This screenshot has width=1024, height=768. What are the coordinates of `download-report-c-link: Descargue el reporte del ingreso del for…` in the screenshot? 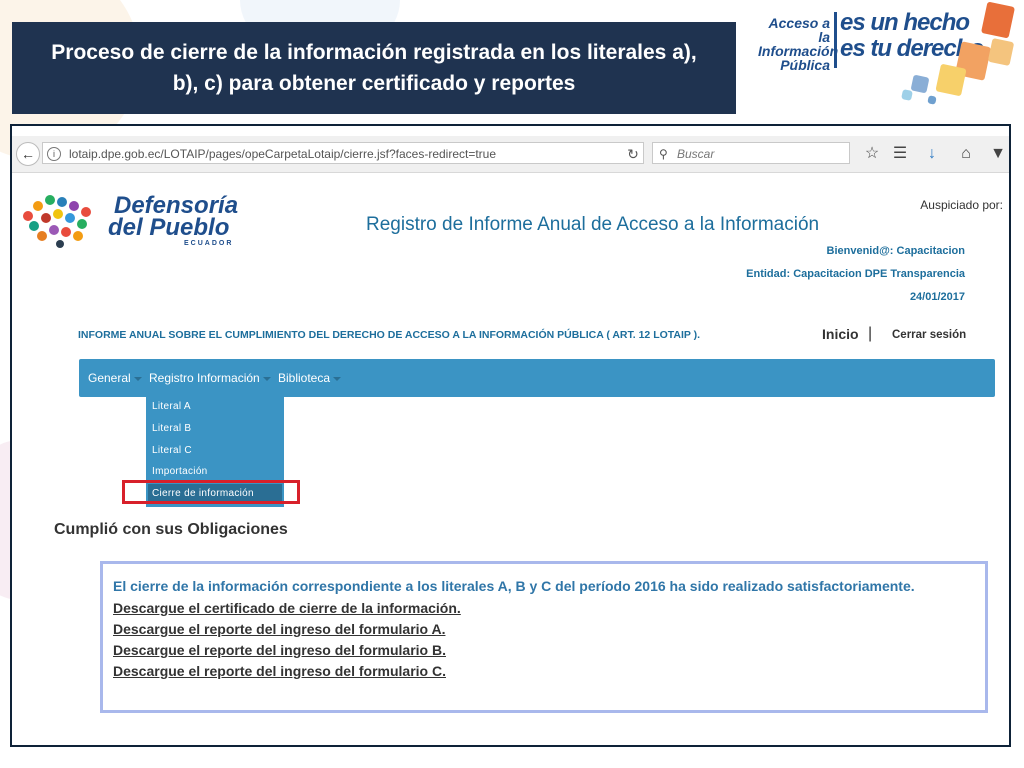 It's located at (279, 671).